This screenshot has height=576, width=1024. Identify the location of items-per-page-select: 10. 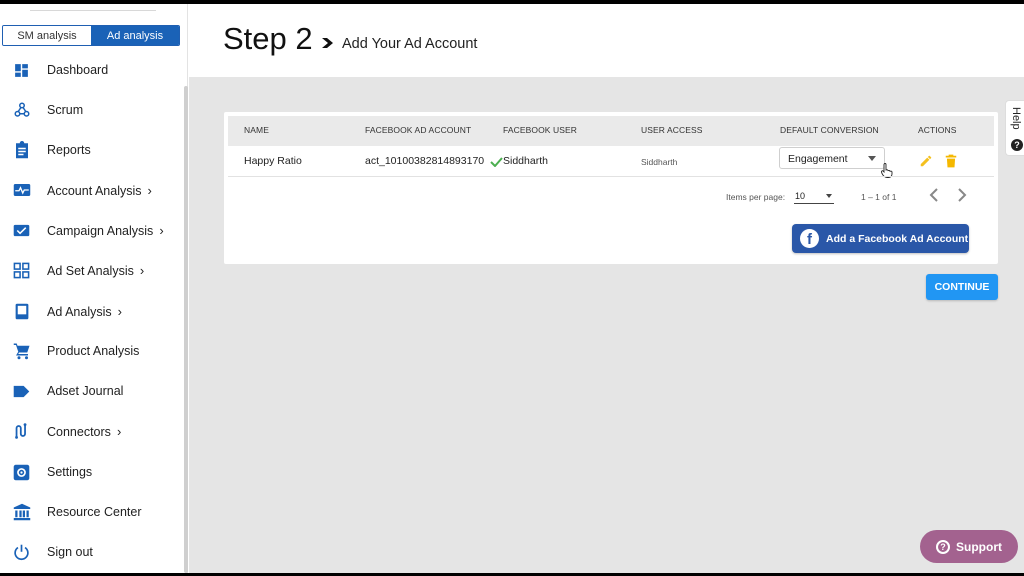
(814, 196).